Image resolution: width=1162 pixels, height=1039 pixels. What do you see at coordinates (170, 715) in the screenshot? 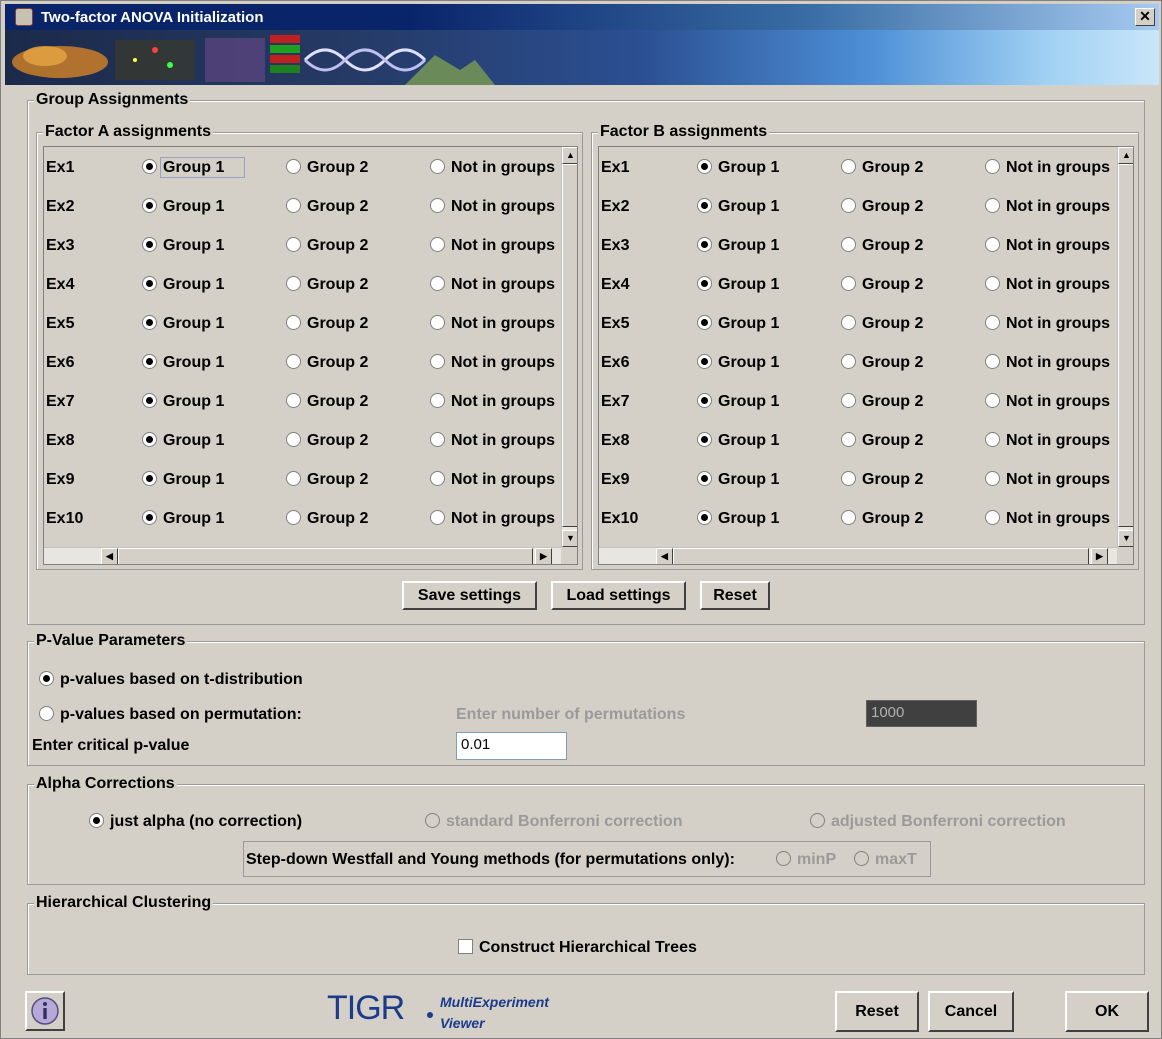
I see `permutation-option: p-values based on permutation:` at bounding box center [170, 715].